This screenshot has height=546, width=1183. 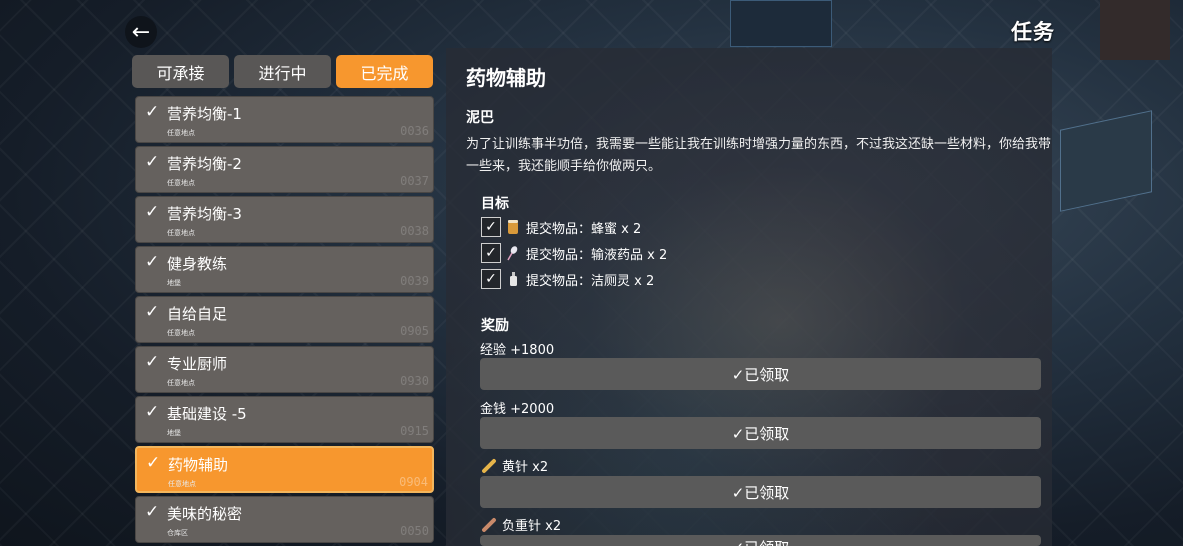 I want to click on quest-name: 营养均衡-3, so click(x=204, y=214).